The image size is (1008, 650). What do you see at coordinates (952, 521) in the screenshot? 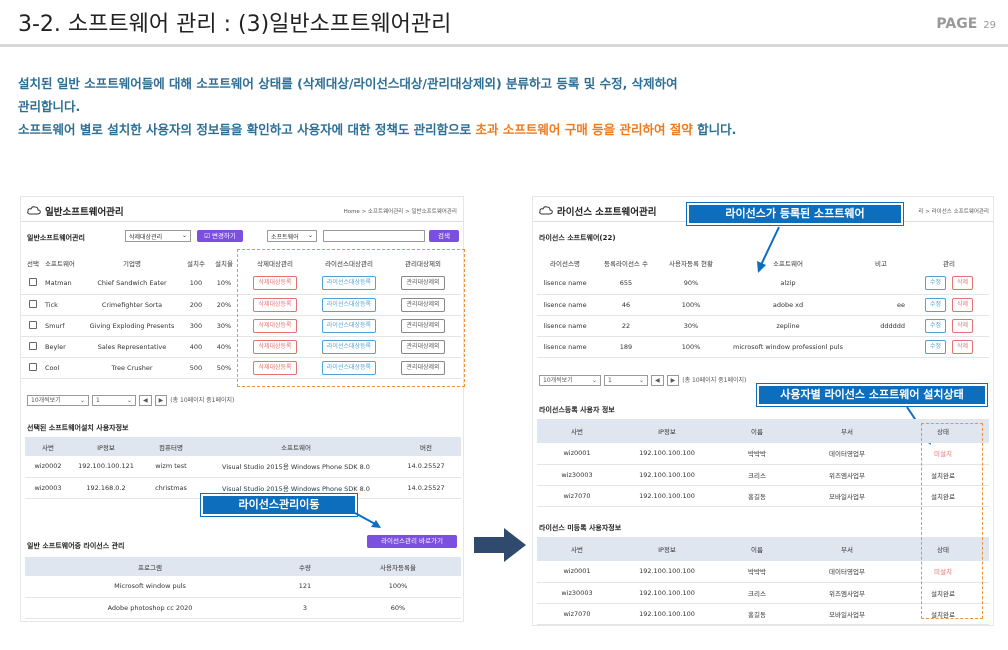
I see `highlight-box` at bounding box center [952, 521].